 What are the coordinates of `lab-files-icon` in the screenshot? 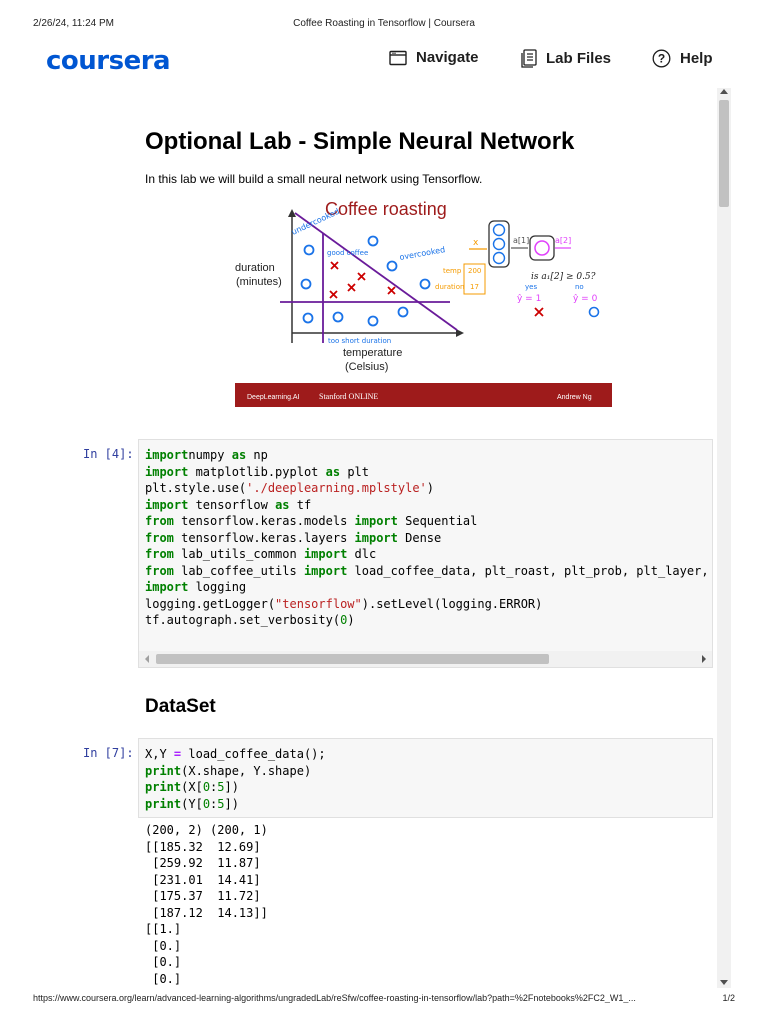 It's located at (529, 58).